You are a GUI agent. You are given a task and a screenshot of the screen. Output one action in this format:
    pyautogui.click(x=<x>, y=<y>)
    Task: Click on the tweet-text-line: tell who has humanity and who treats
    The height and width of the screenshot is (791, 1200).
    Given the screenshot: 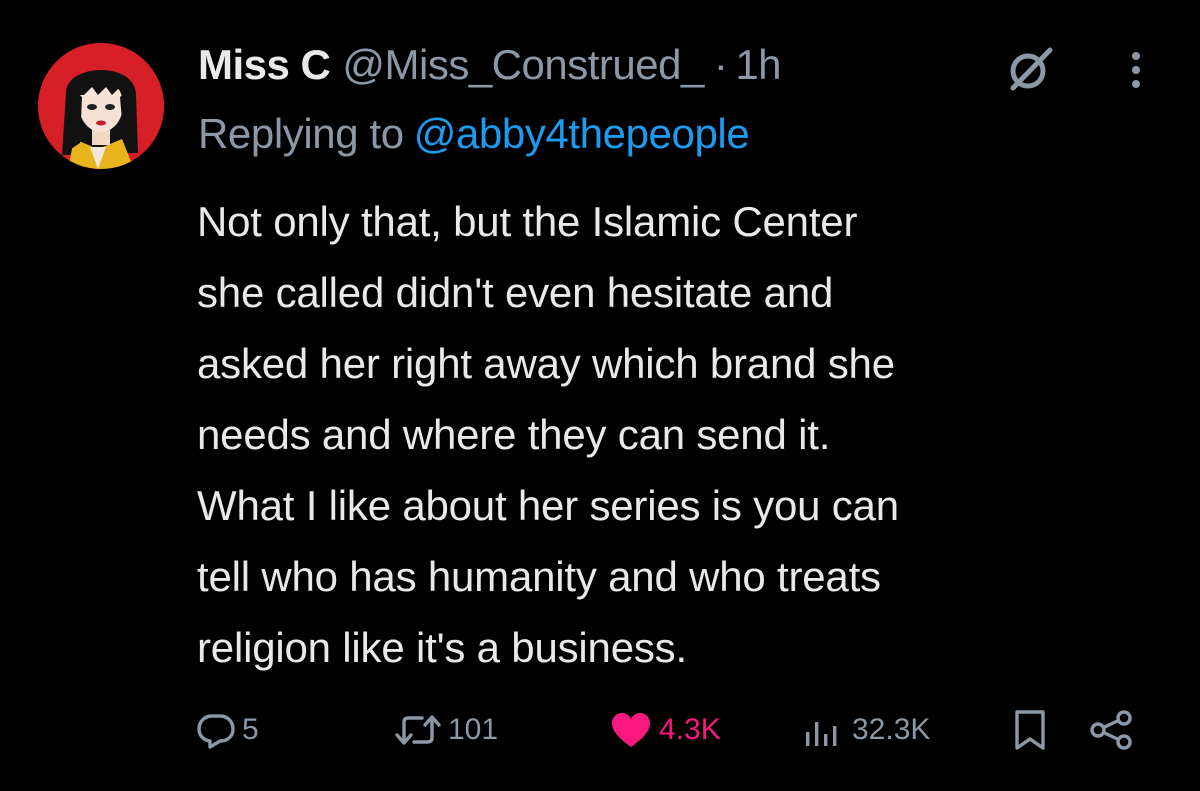 What is the action you would take?
    pyautogui.click(x=539, y=576)
    